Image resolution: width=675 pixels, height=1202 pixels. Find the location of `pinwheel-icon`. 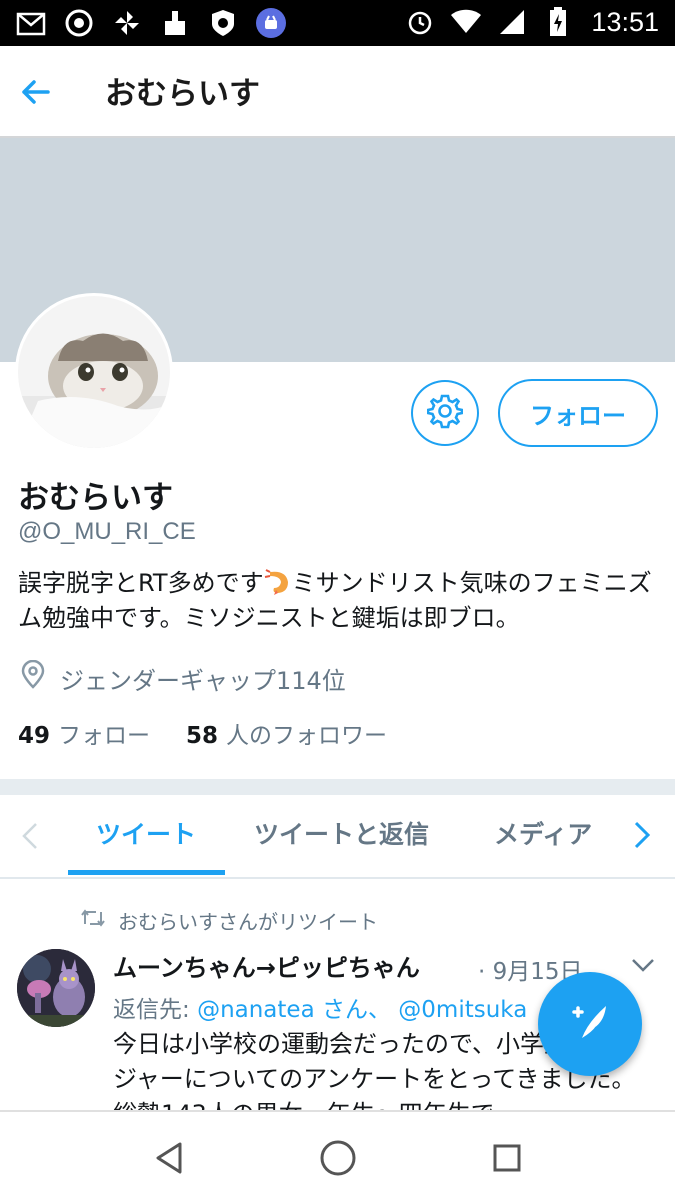

pinwheel-icon is located at coordinates (127, 23).